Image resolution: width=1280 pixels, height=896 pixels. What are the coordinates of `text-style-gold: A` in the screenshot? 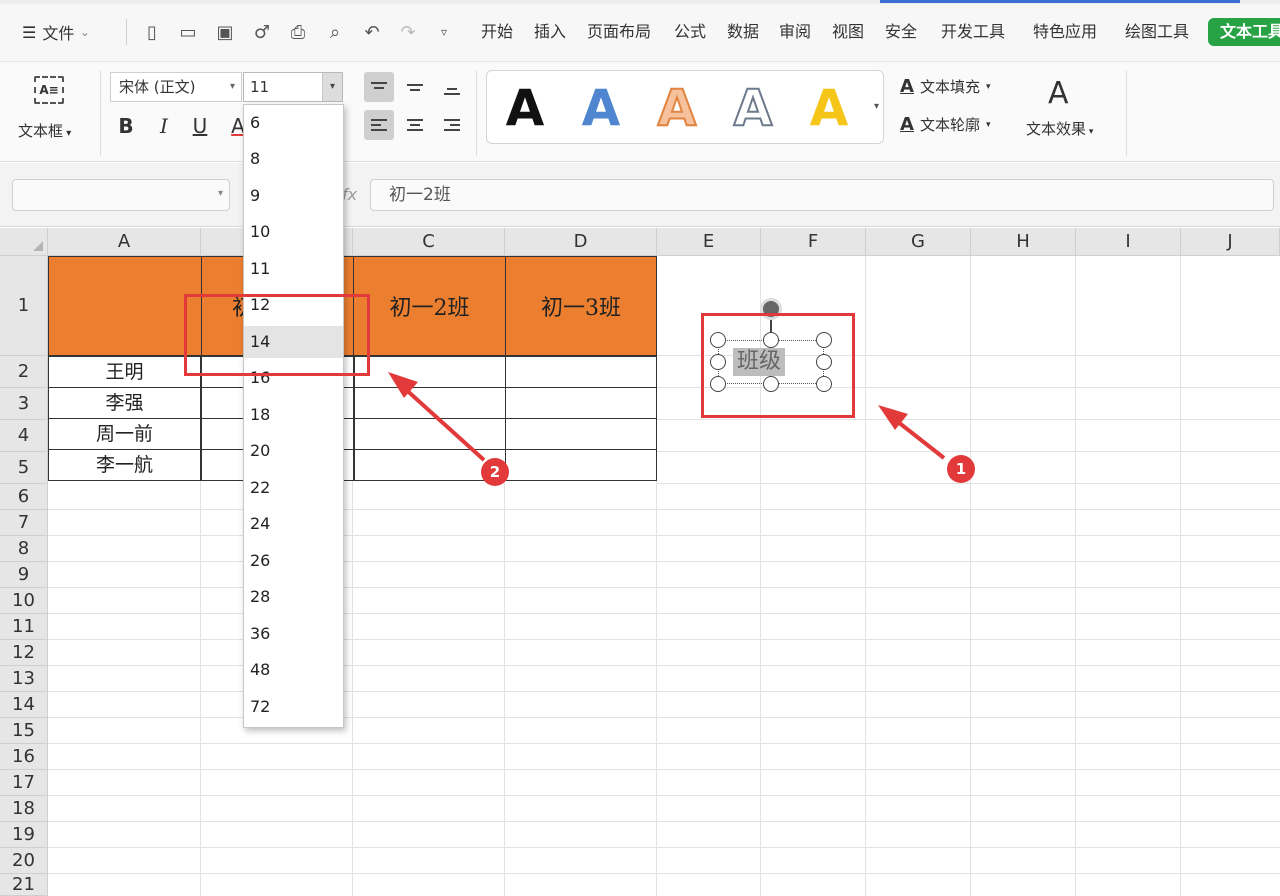 It's located at (829, 108).